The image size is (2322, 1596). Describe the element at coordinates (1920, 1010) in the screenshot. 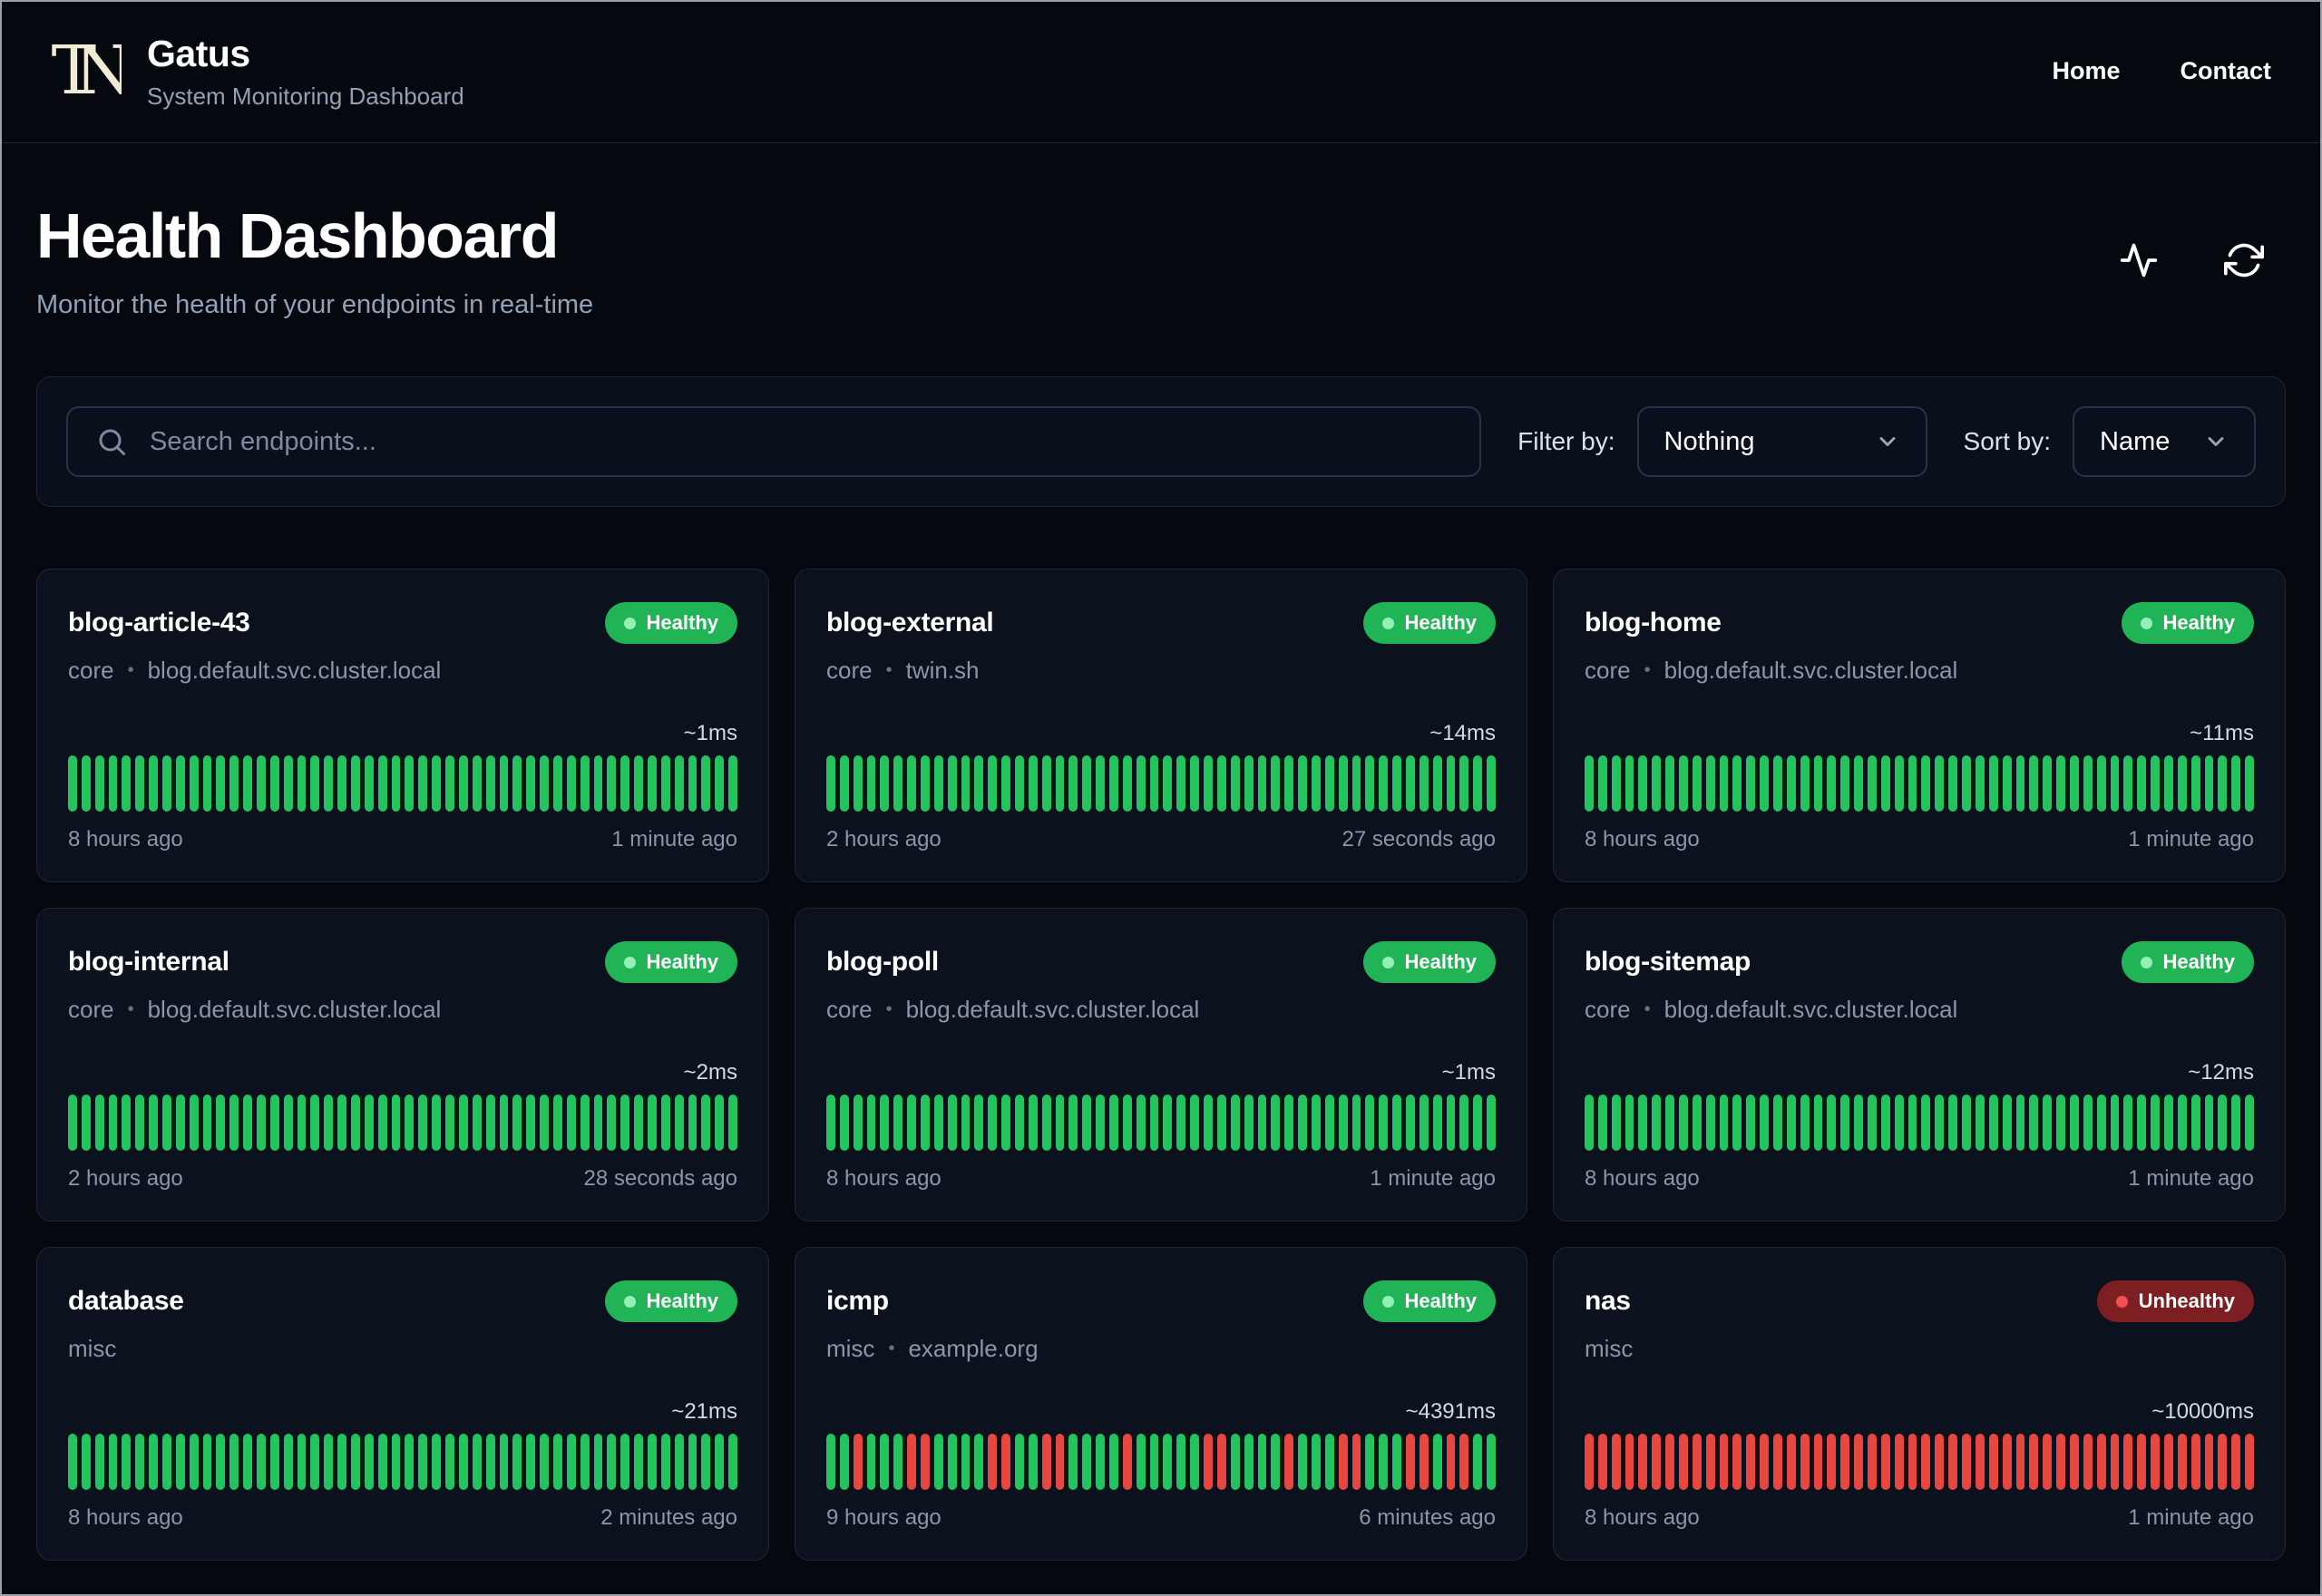

I see `endpoint-meta: core • blog.default.svc.cluster.local` at that location.